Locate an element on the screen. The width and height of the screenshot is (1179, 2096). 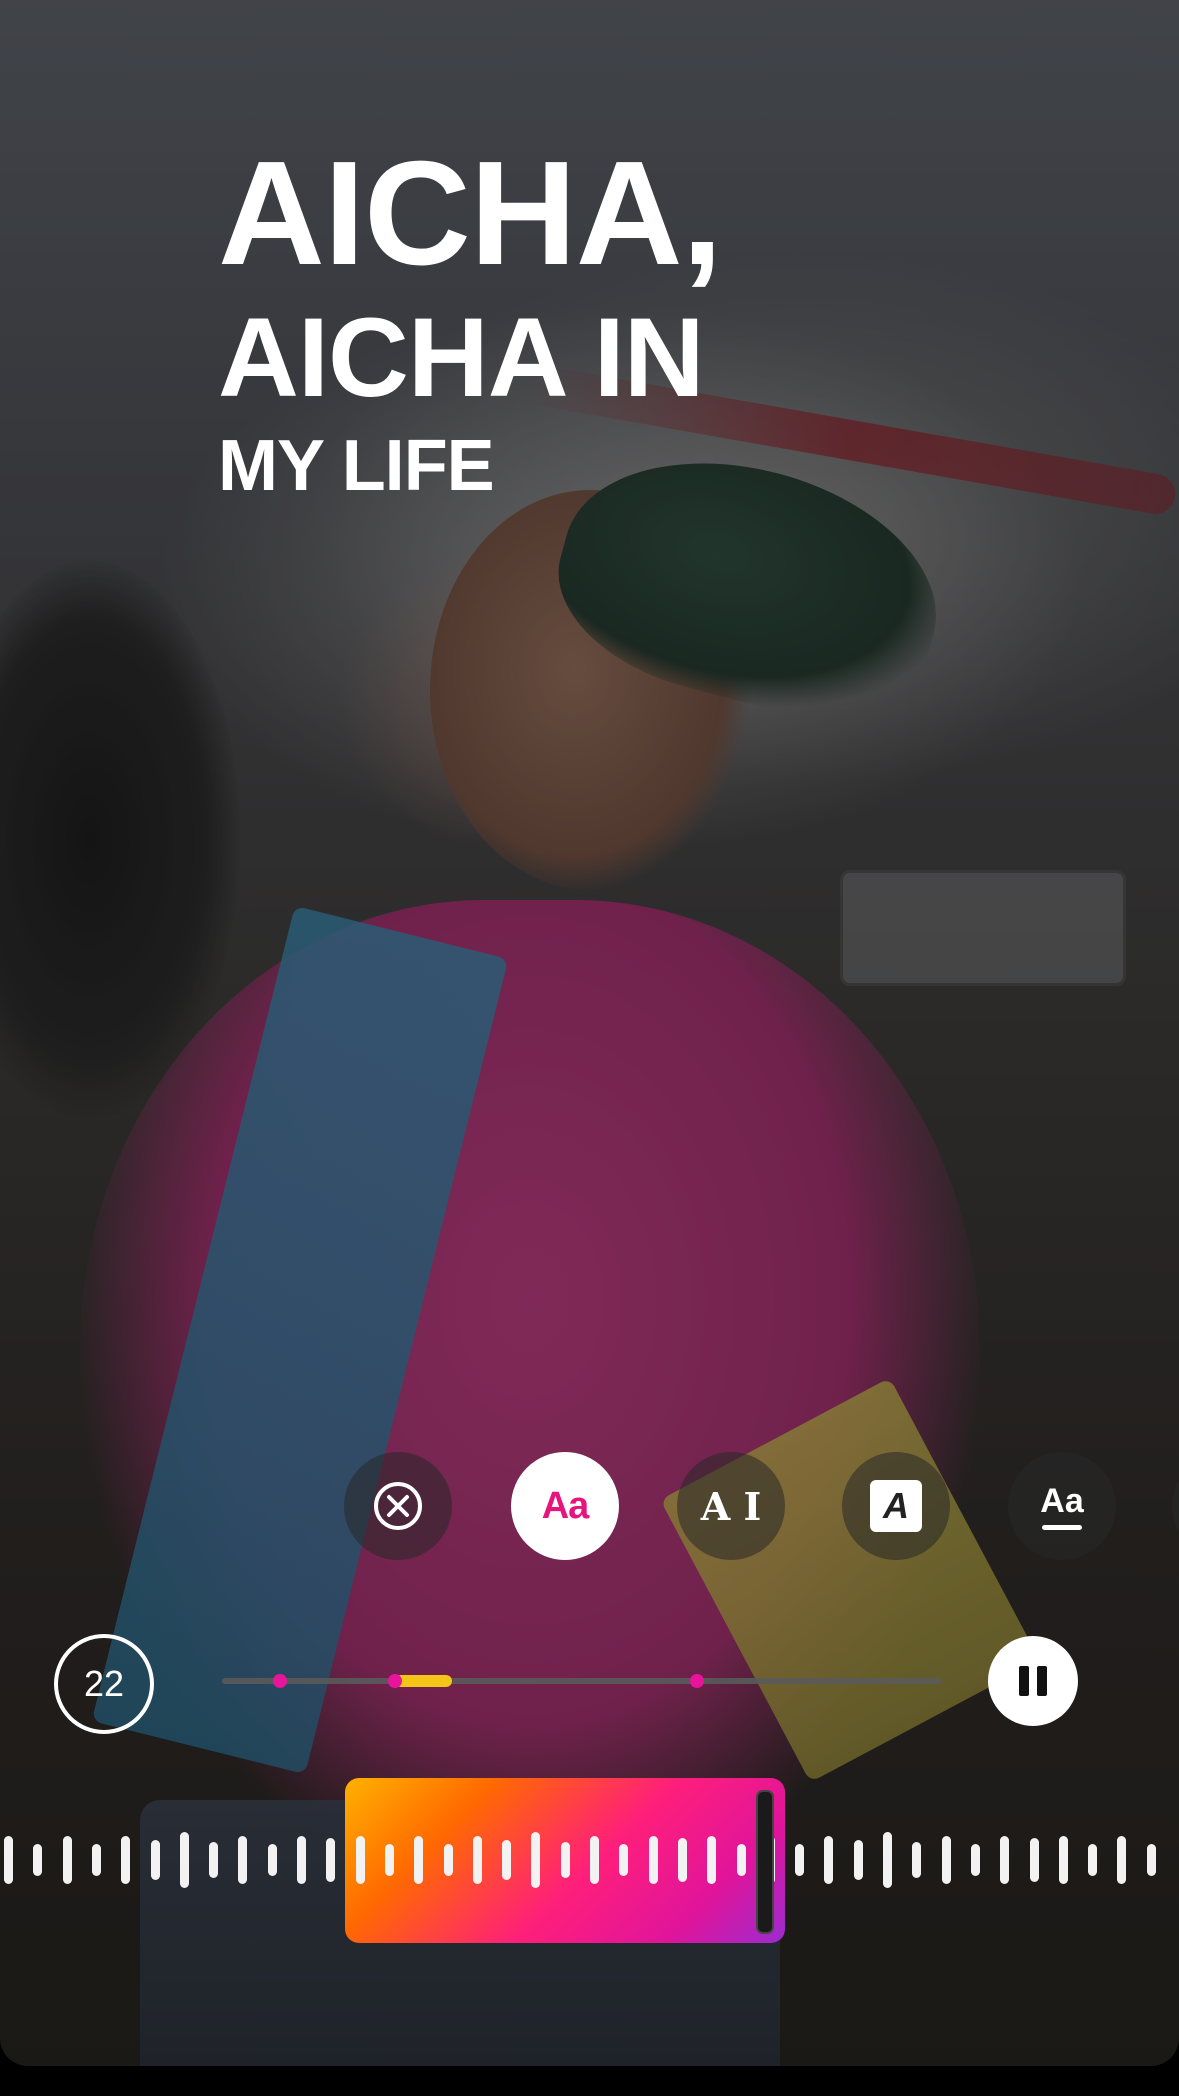
style-typewriter-label: A I is located at coordinates (731, 1506).